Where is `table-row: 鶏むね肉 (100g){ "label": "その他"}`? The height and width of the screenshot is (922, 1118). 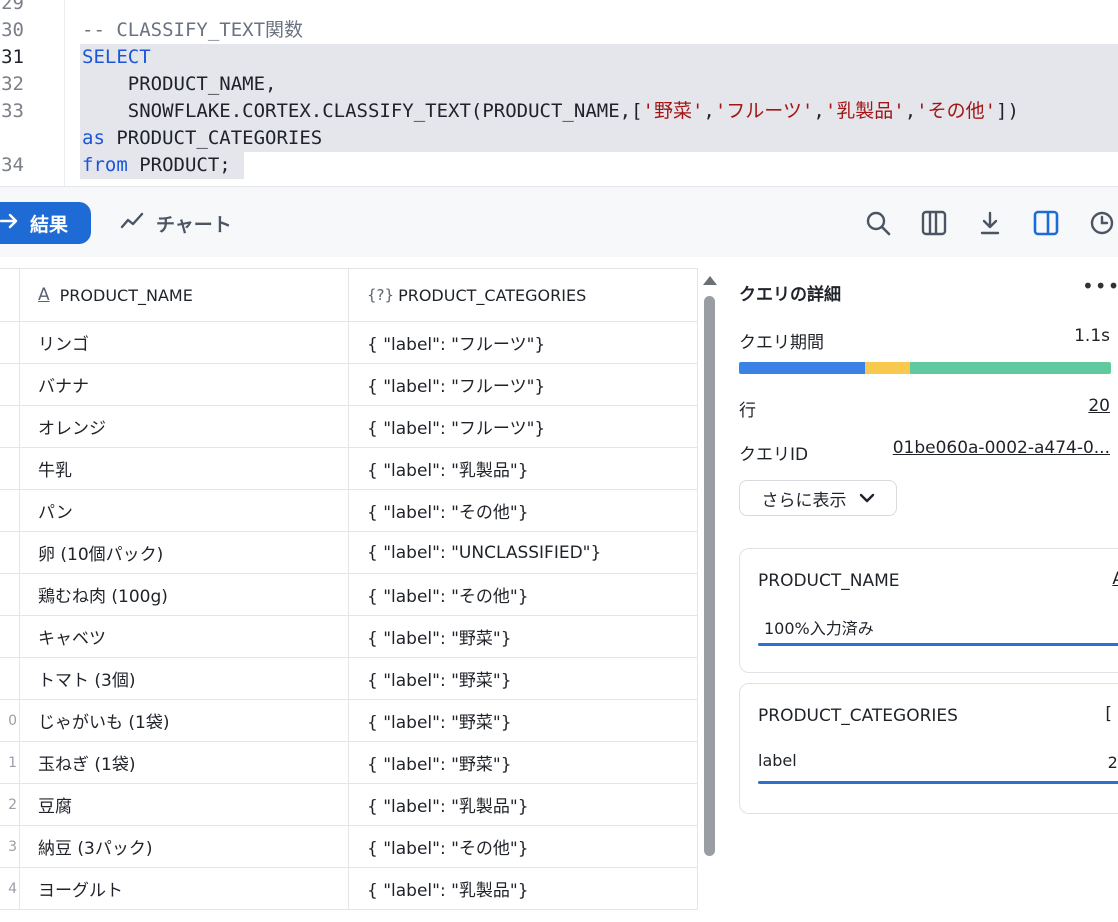 table-row: 鶏むね肉 (100g){ "label": "その他"} is located at coordinates (349, 594).